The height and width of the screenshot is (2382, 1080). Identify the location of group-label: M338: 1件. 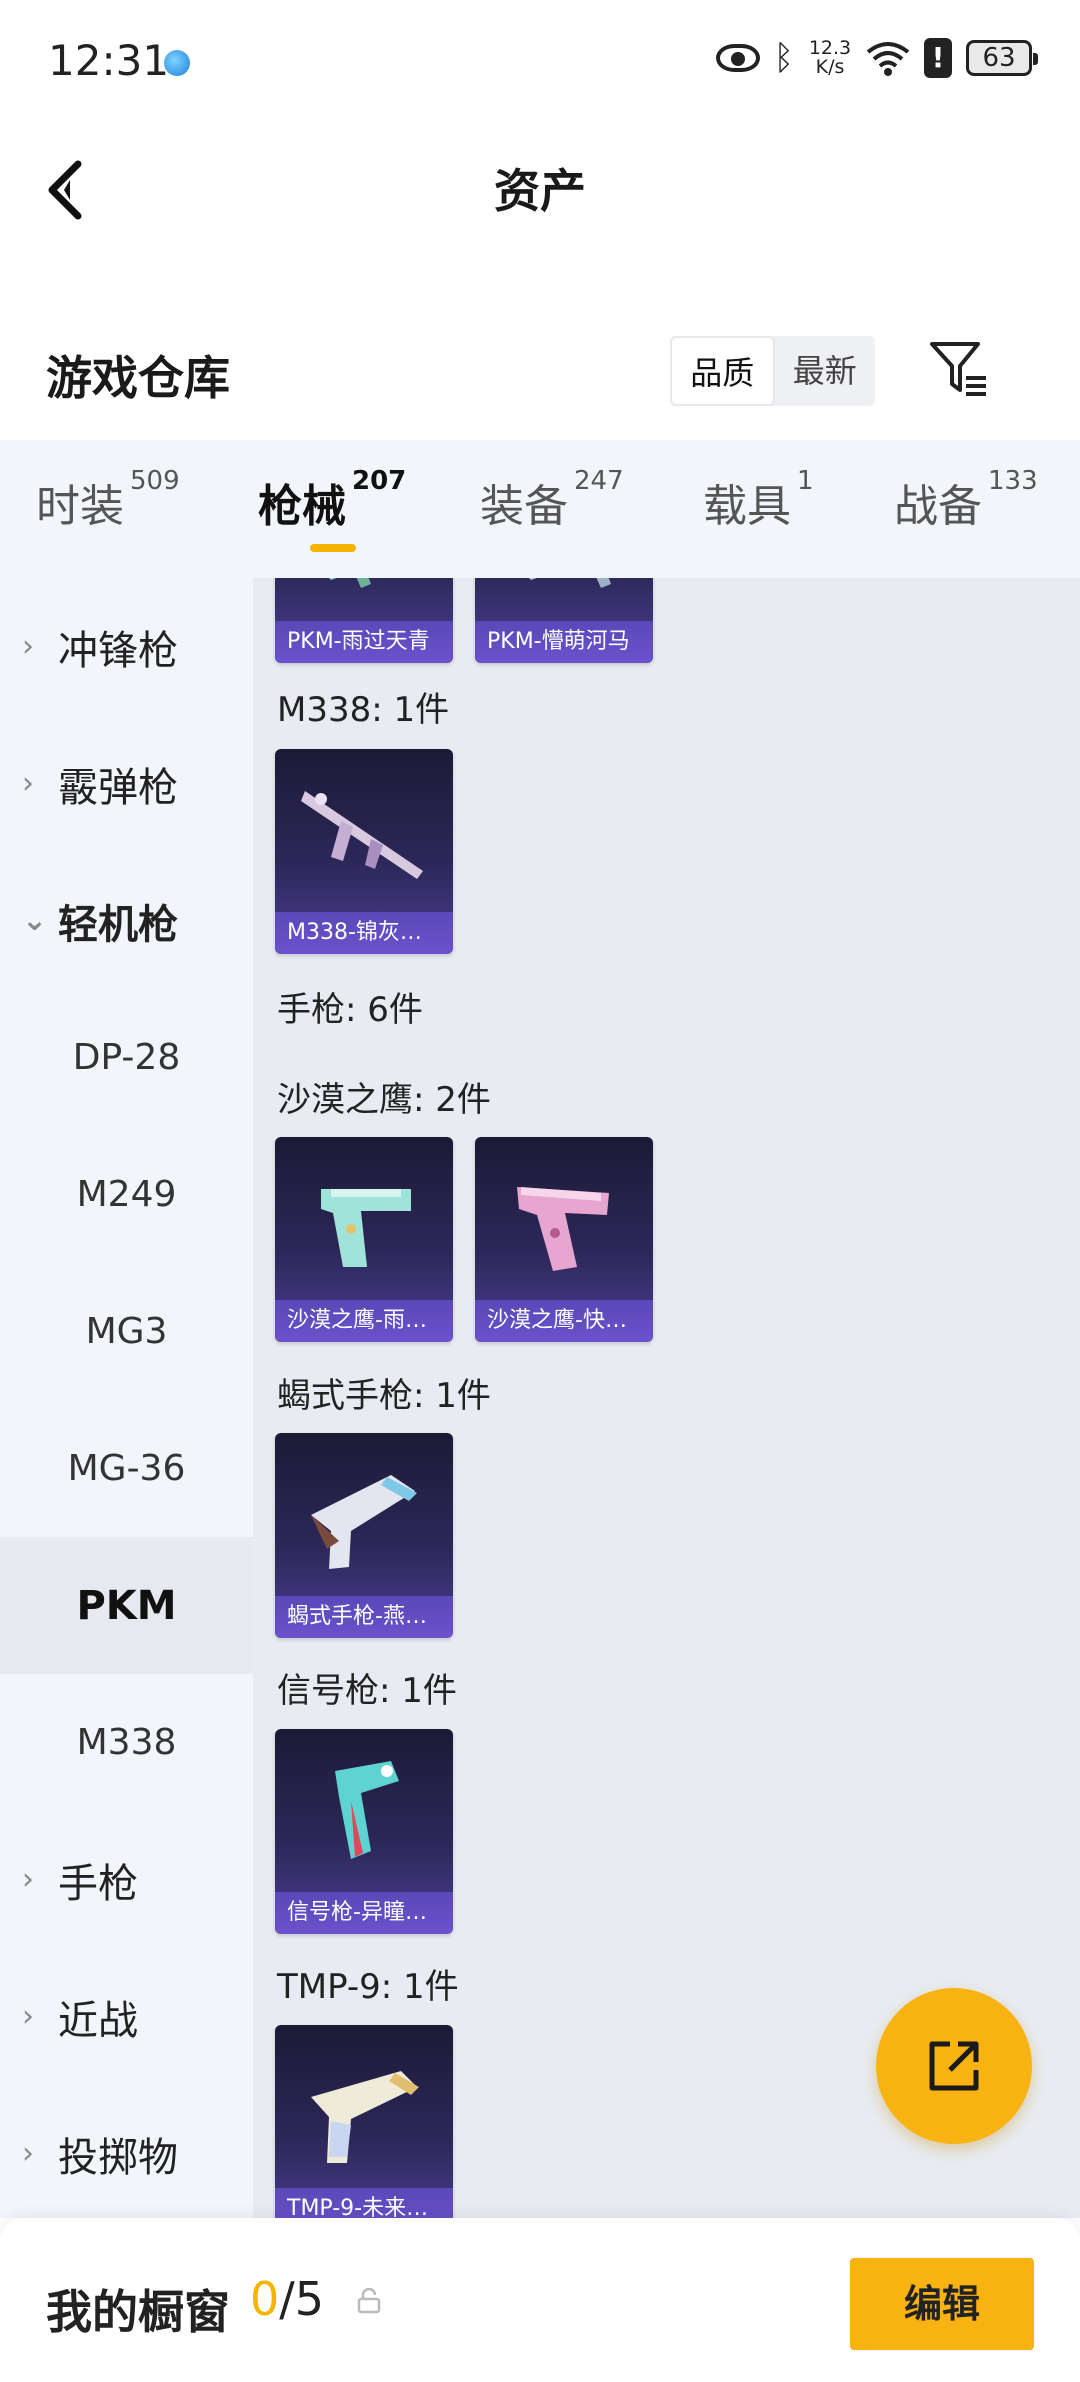
(363, 710).